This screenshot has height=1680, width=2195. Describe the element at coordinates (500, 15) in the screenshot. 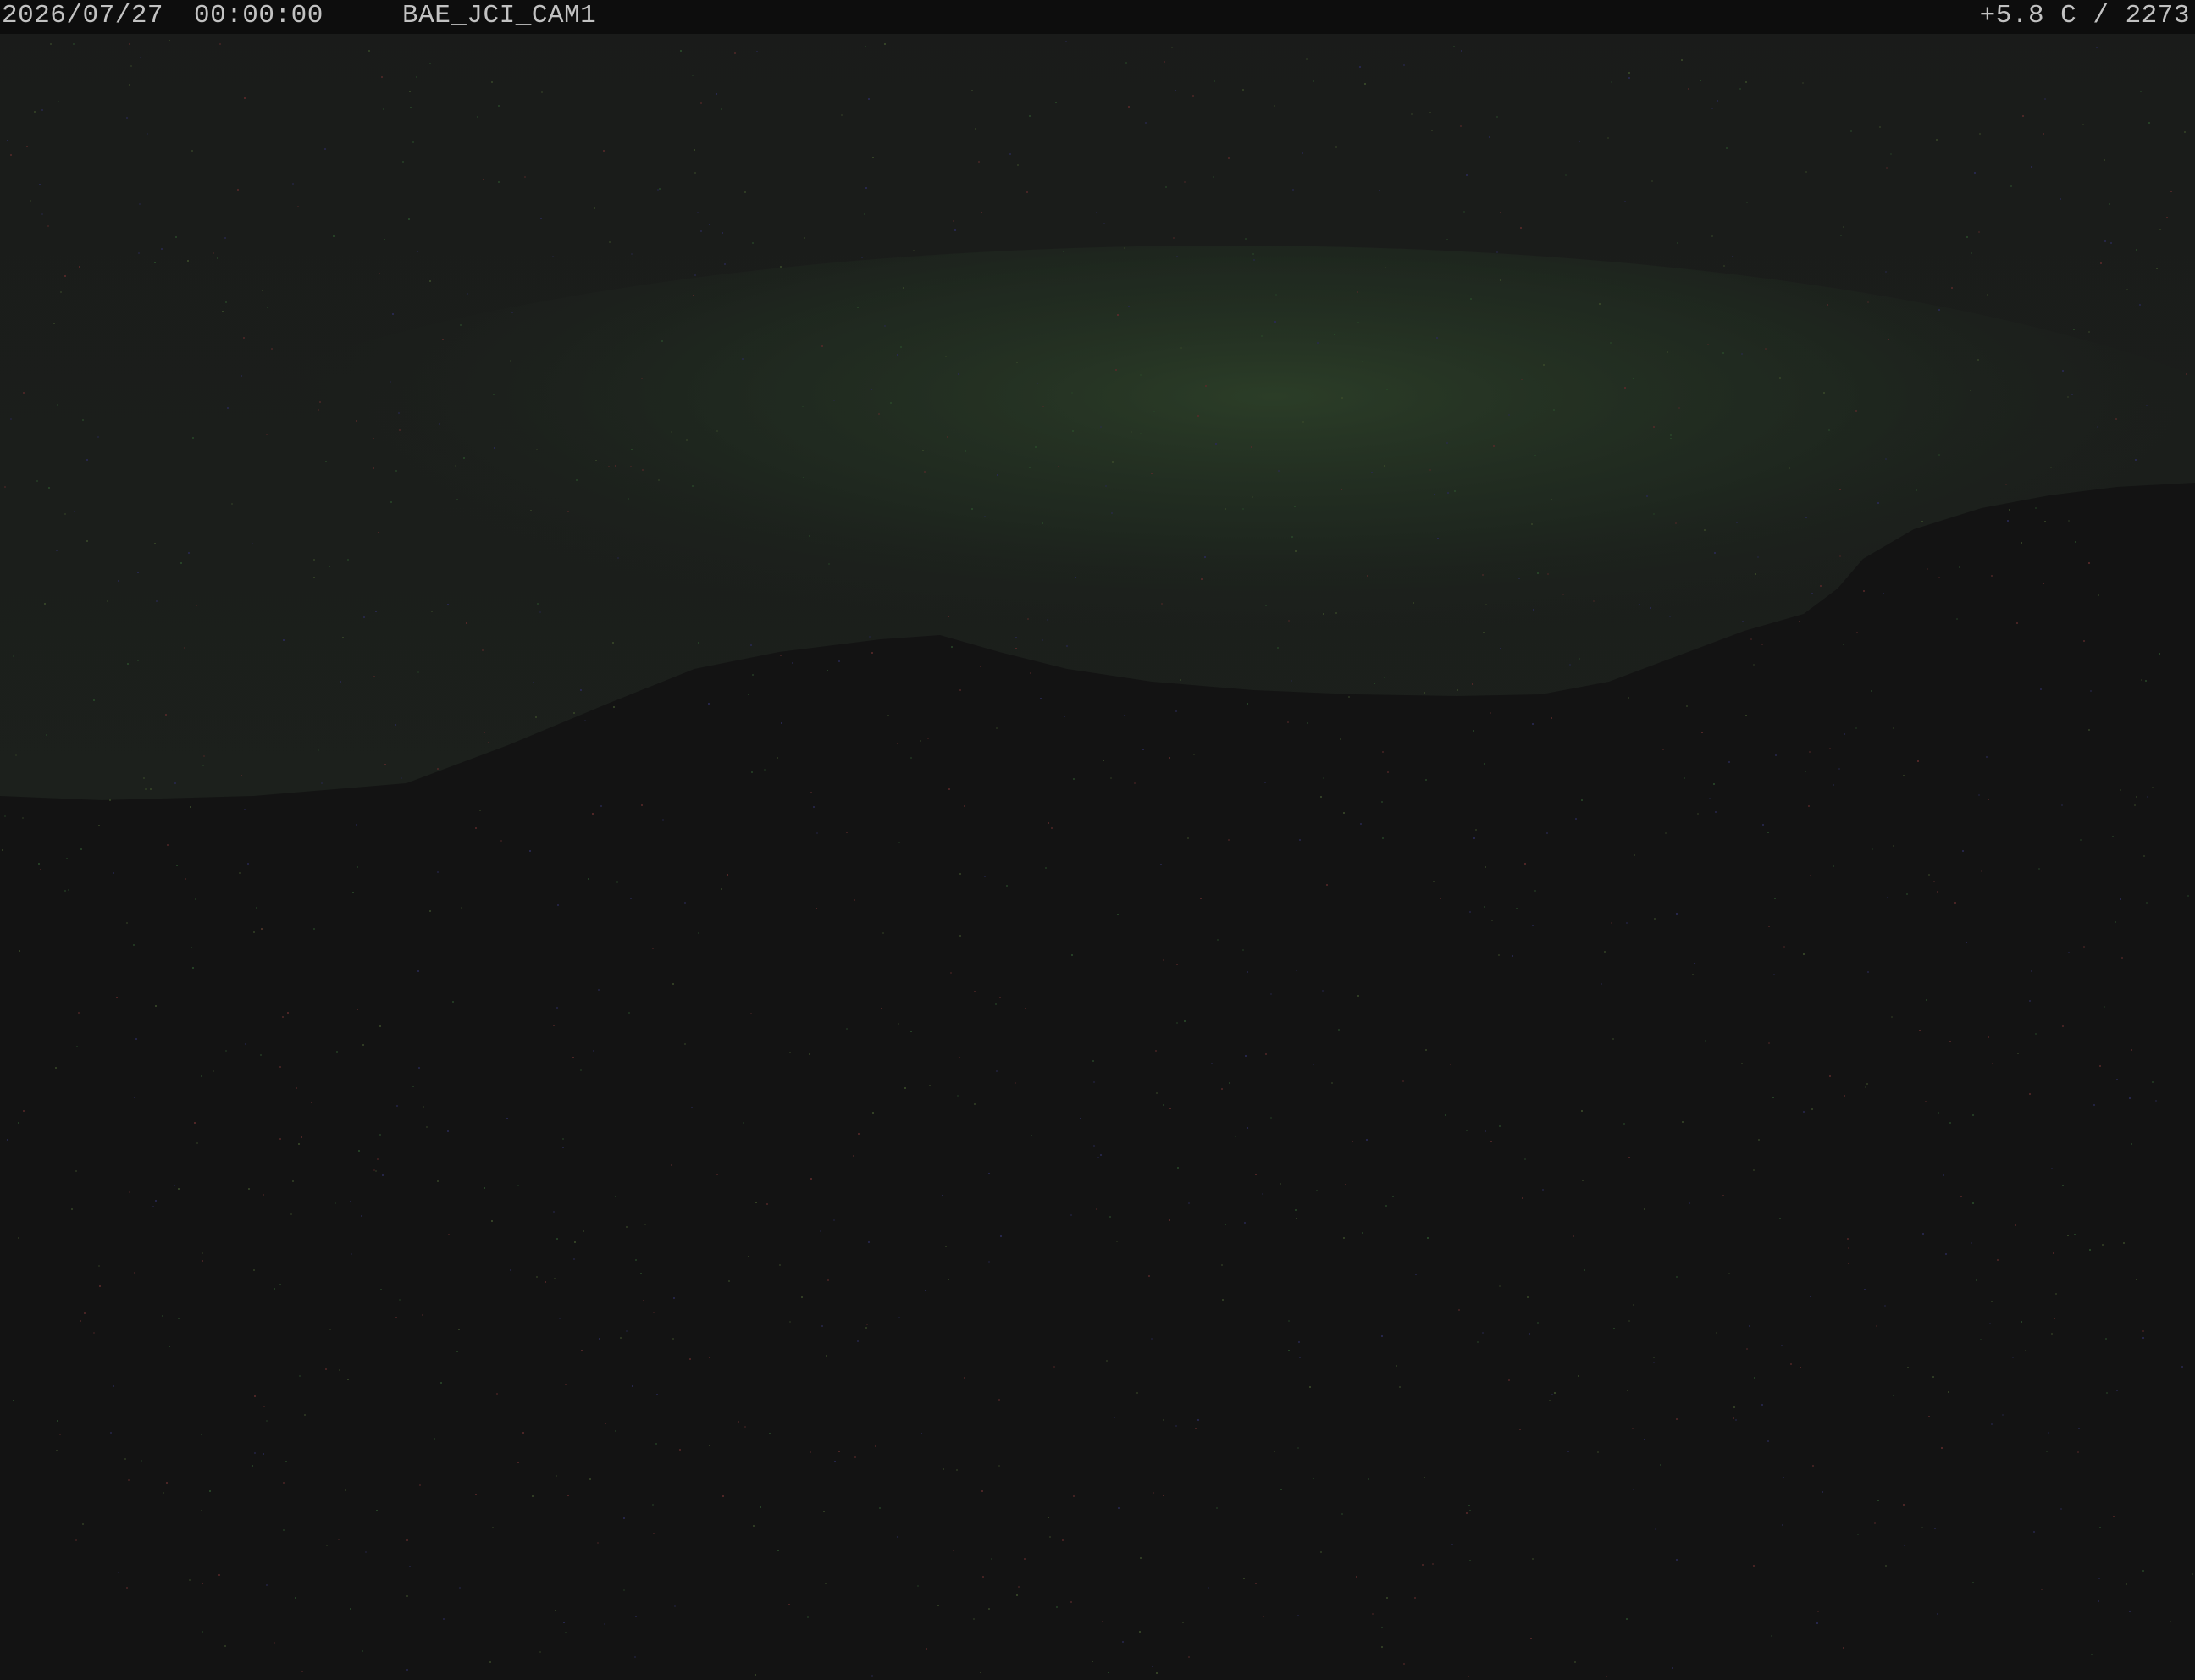

I see `overlay-camera-id: BAE_JCI_CAM1` at that location.